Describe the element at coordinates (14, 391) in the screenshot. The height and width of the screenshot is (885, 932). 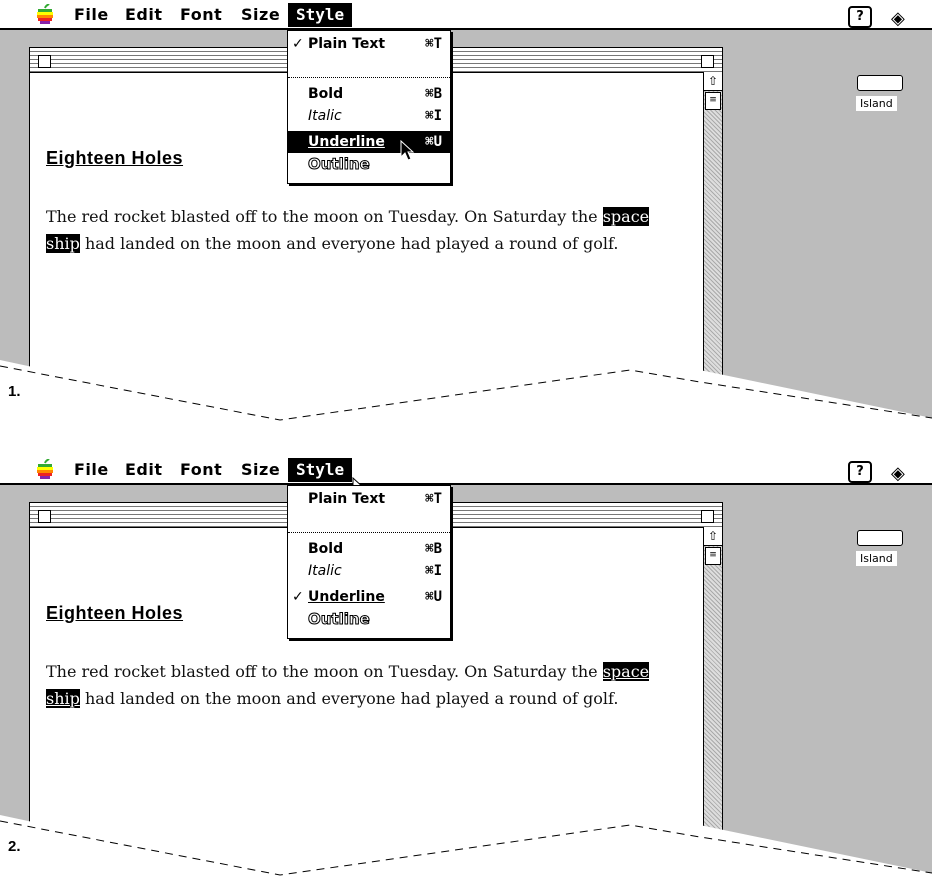
I see `step-number: 1.` at that location.